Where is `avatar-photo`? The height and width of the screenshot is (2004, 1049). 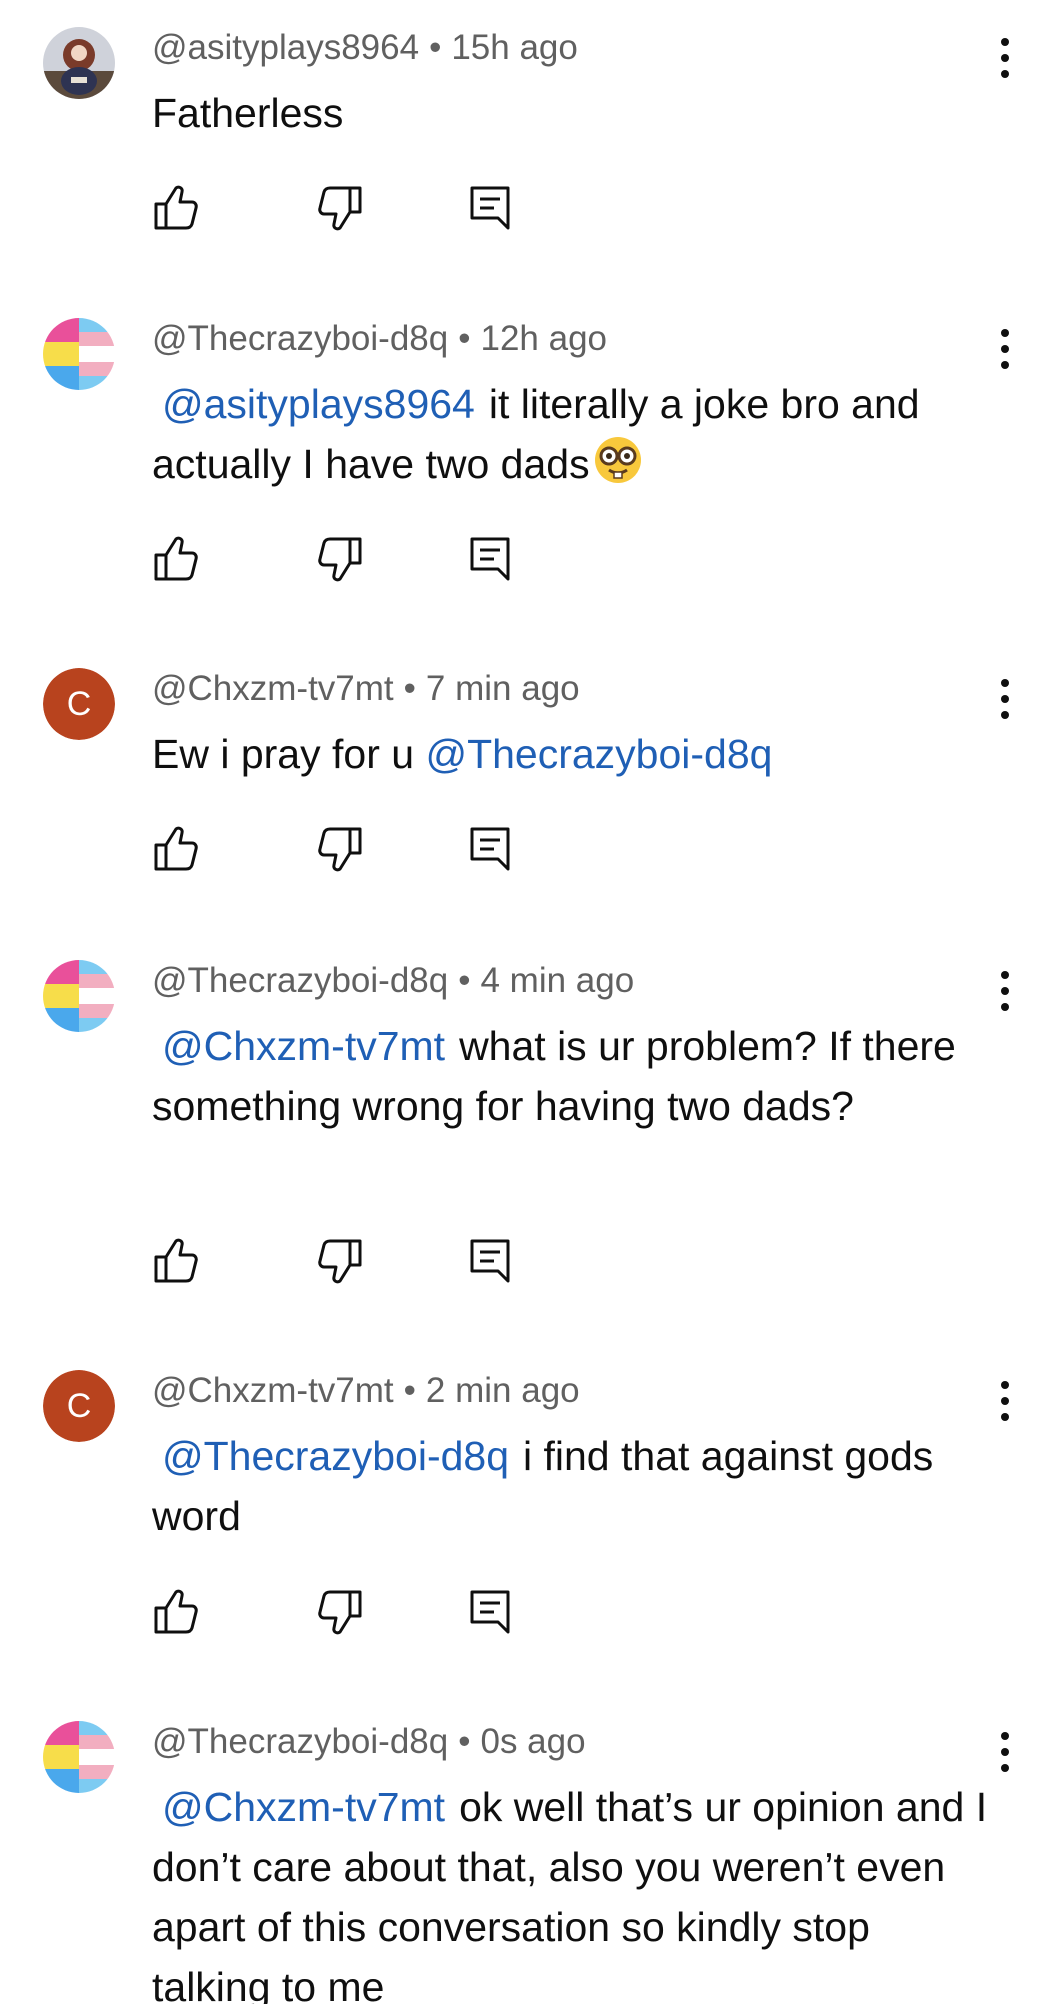 avatar-photo is located at coordinates (79, 63).